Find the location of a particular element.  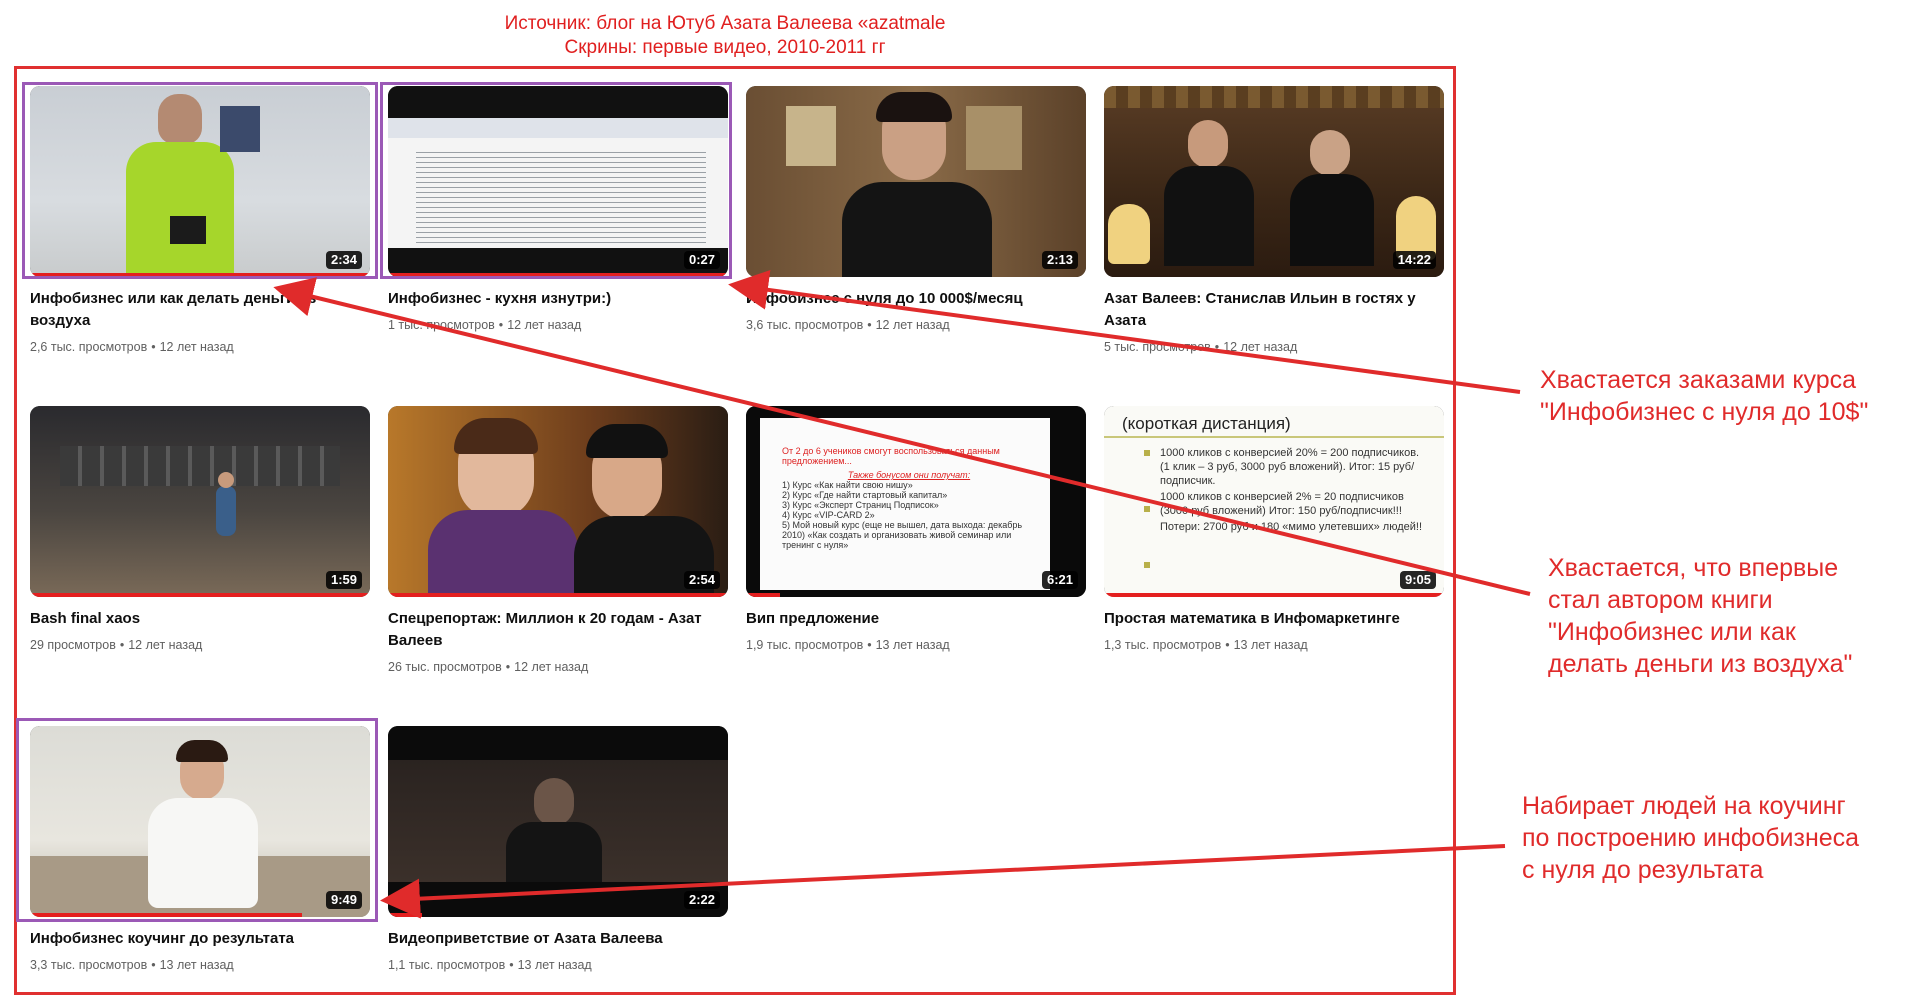

video-title: Bash final xaos is located at coordinates (200, 619).